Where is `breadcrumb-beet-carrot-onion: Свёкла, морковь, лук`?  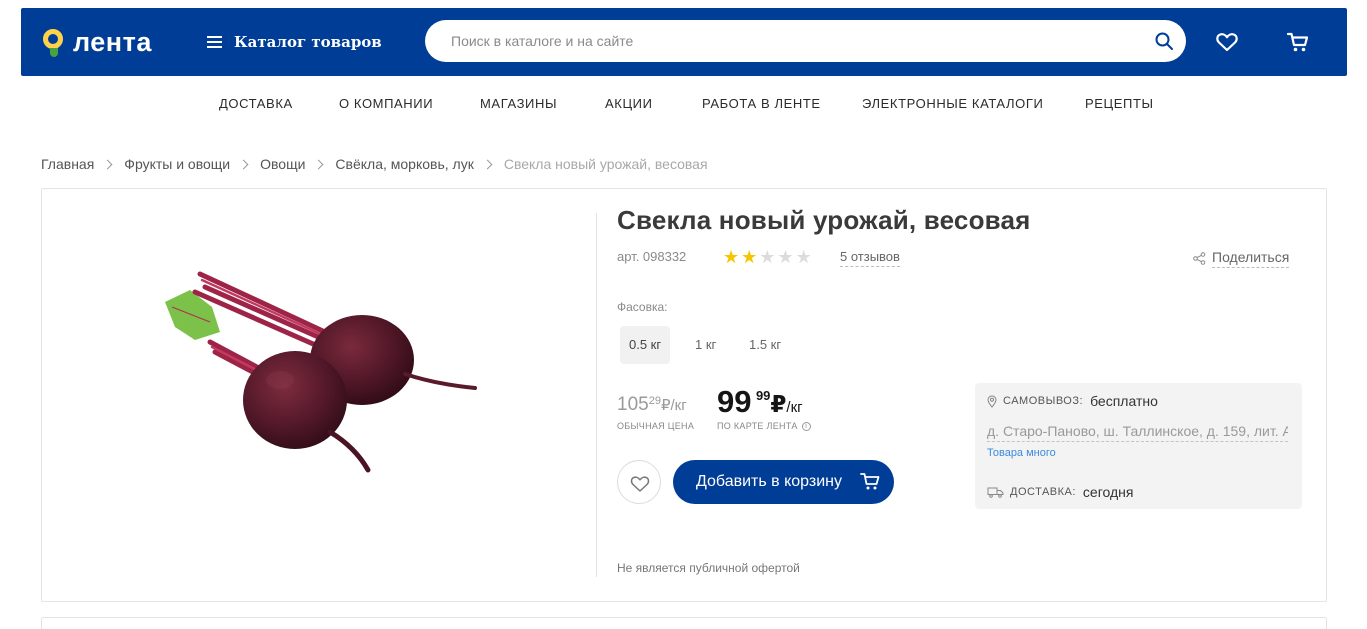
breadcrumb-beet-carrot-onion: Свёкла, морковь, лук is located at coordinates (404, 164).